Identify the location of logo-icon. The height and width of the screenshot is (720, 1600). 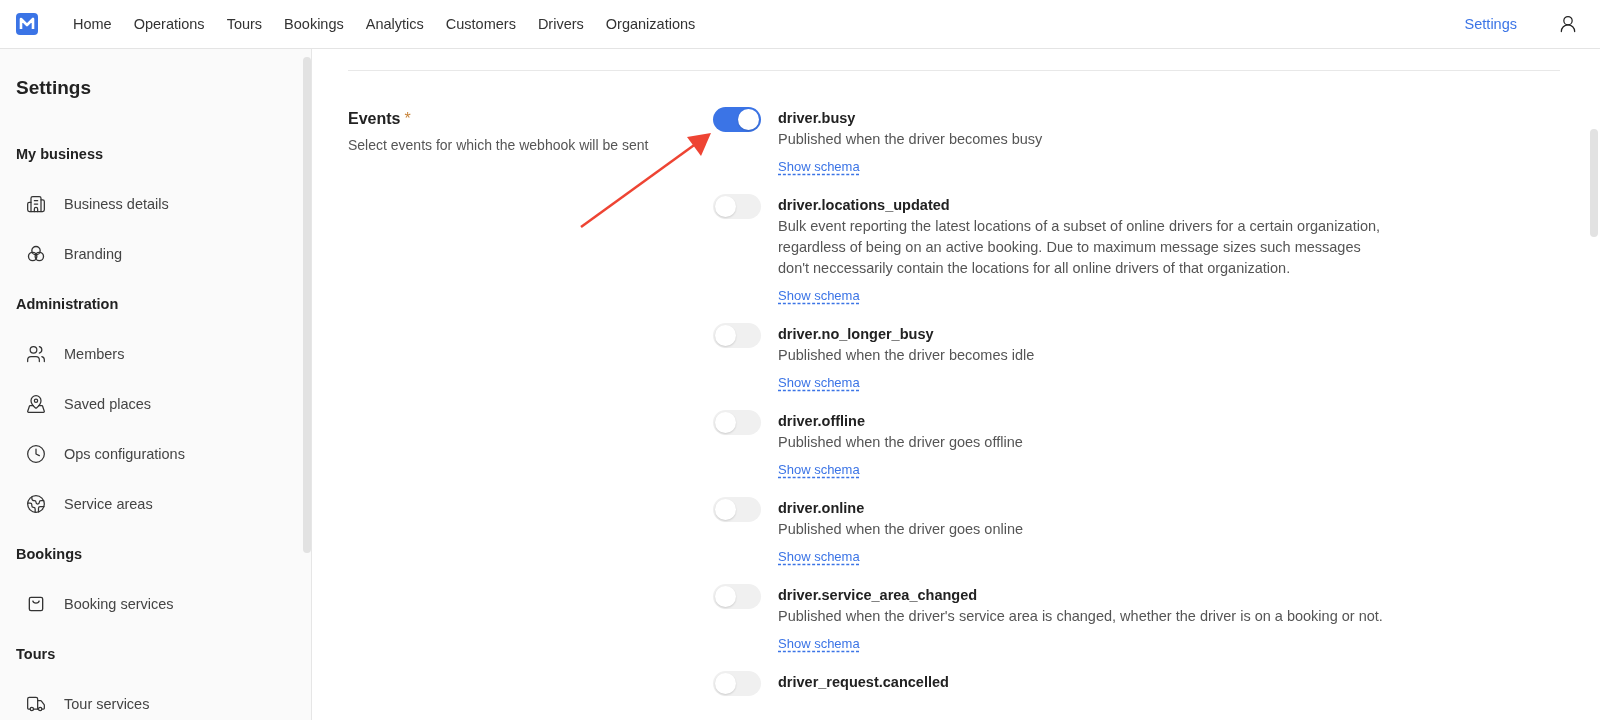
(27, 24).